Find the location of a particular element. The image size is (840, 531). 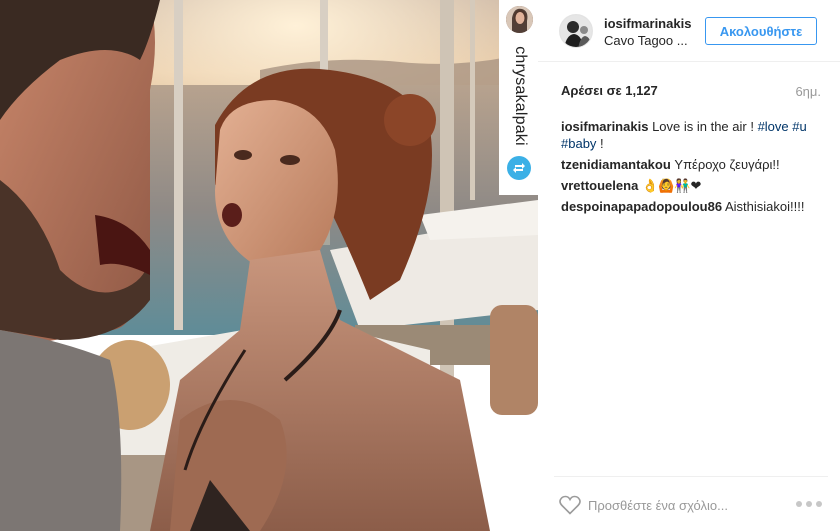

comment-text: Υπέροχο ζευγάρι!! is located at coordinates (727, 164).